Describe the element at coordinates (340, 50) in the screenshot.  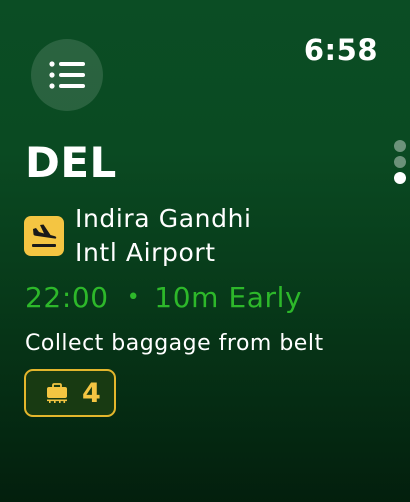
I see `status-time: 6:58` at that location.